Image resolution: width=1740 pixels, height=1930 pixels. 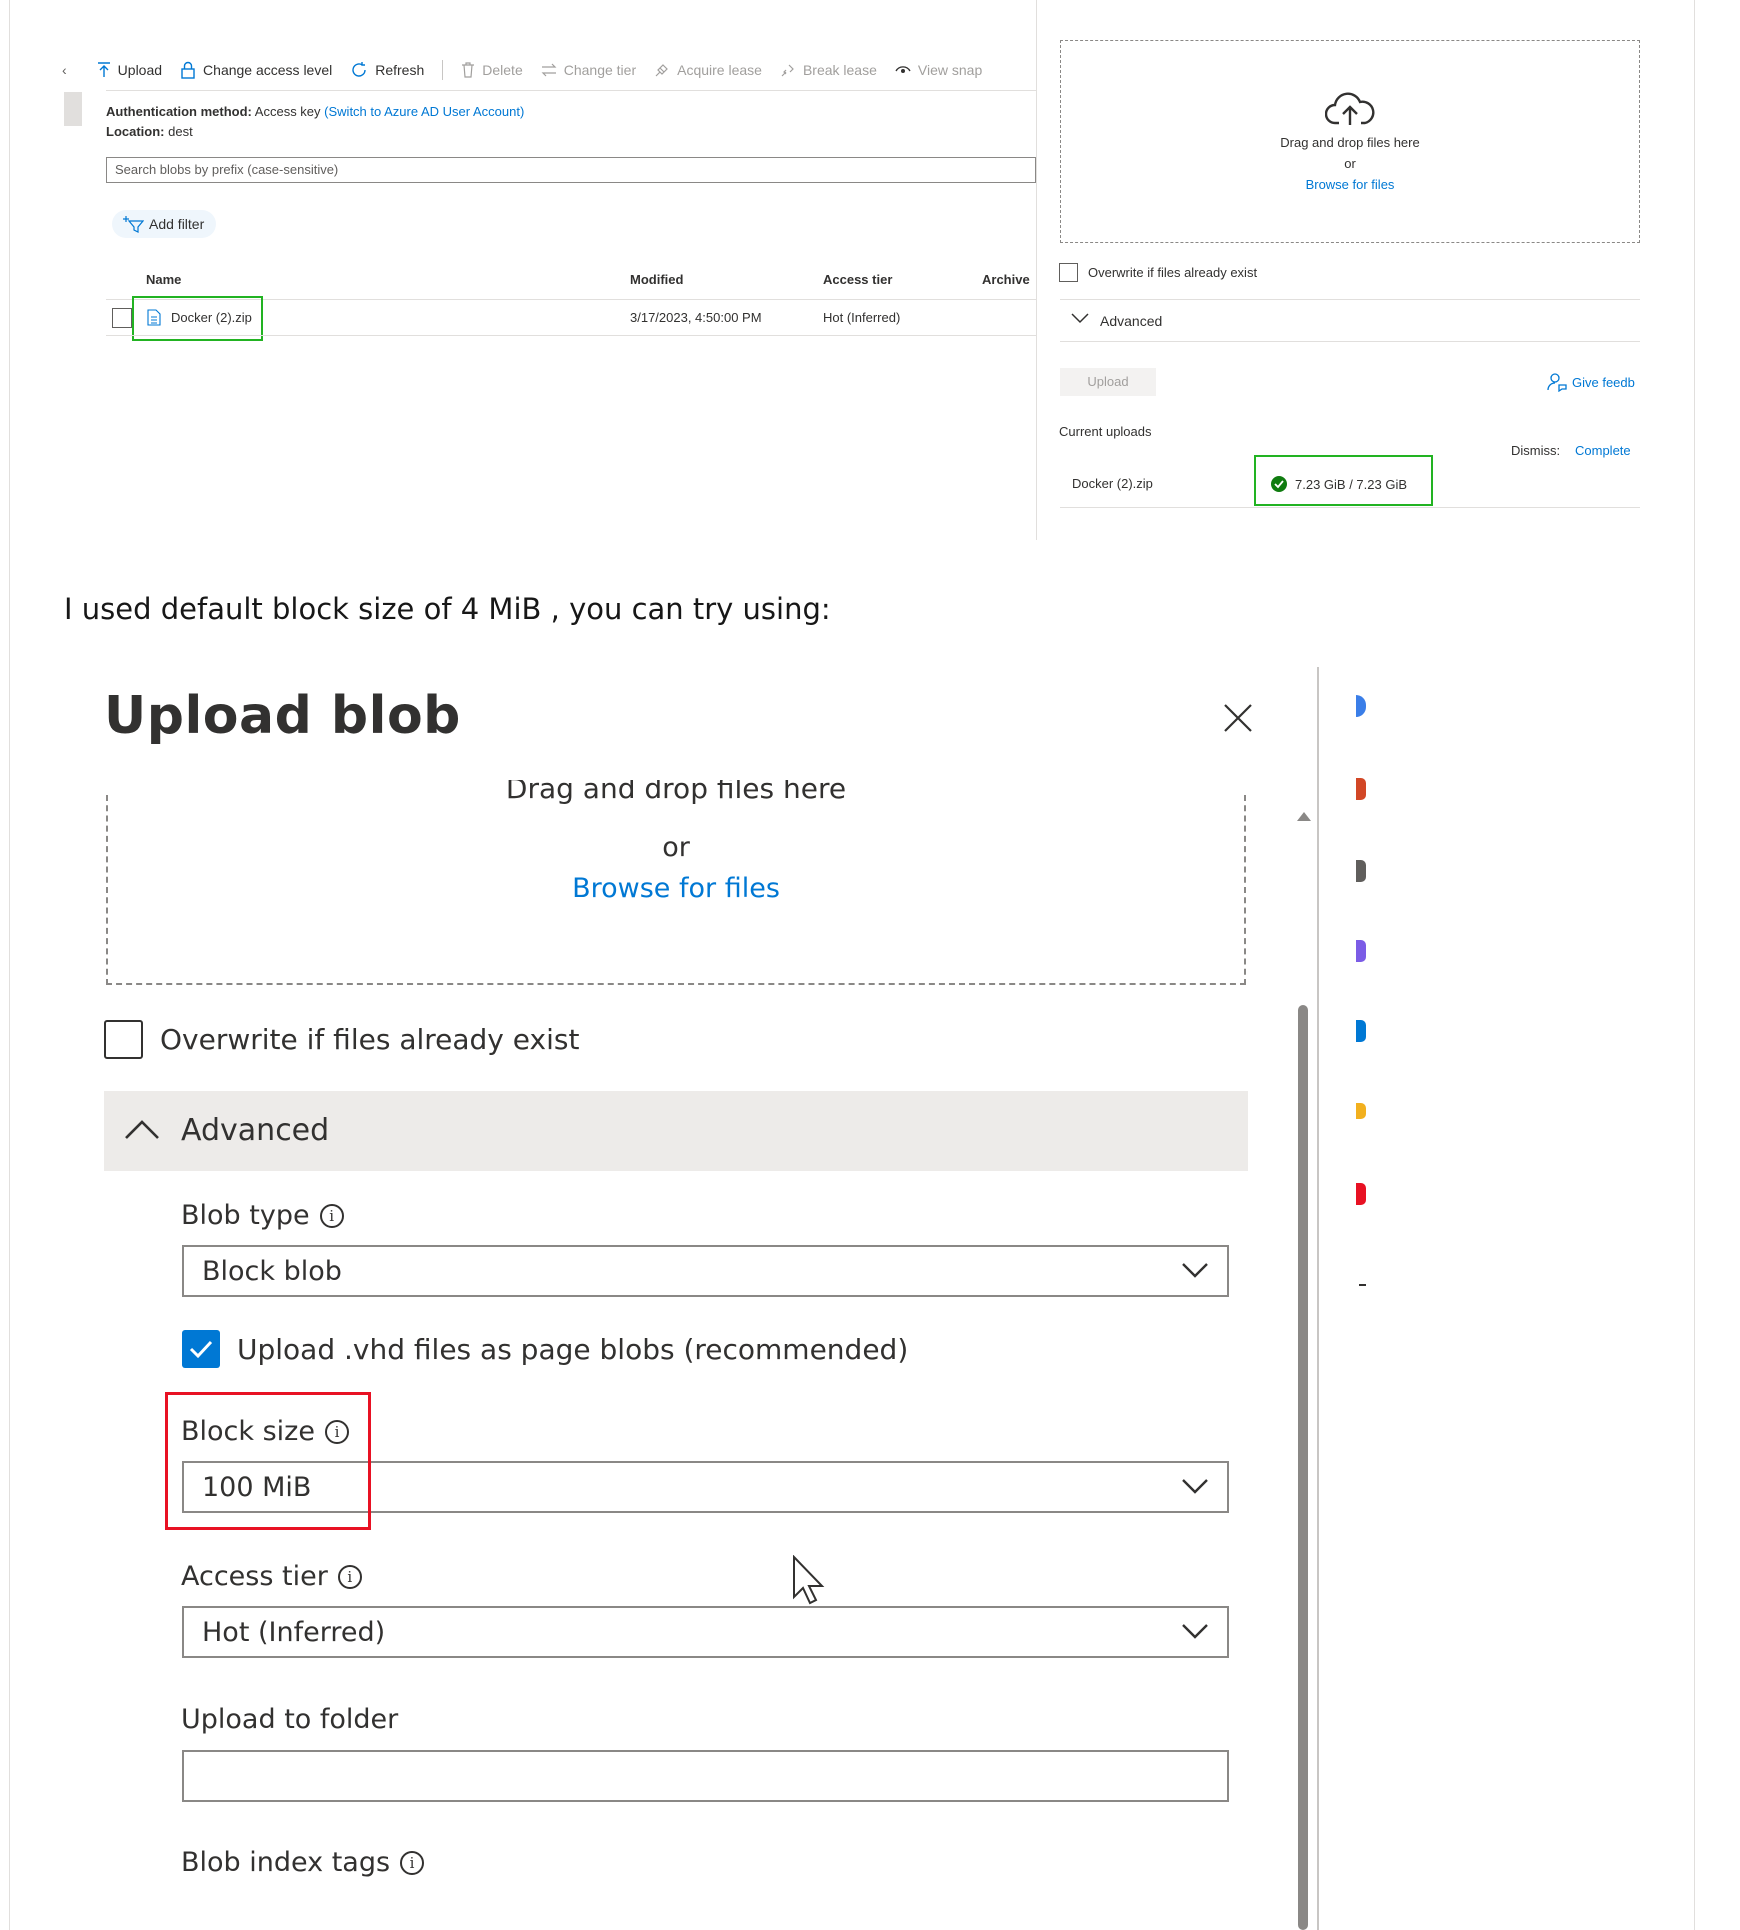 What do you see at coordinates (1536, 450) in the screenshot?
I see `dismiss-label: Dismiss:` at bounding box center [1536, 450].